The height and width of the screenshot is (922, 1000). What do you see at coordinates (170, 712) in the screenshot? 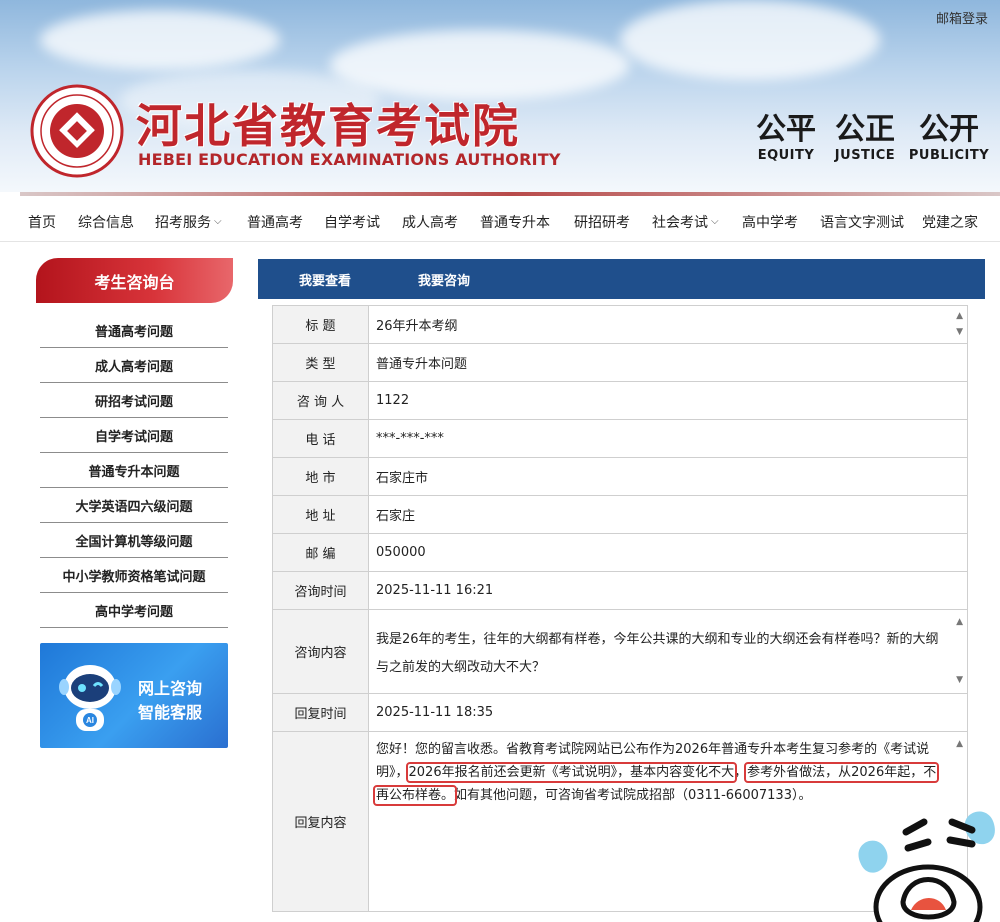
I see `banner-subtitle: 智能客服` at bounding box center [170, 712].